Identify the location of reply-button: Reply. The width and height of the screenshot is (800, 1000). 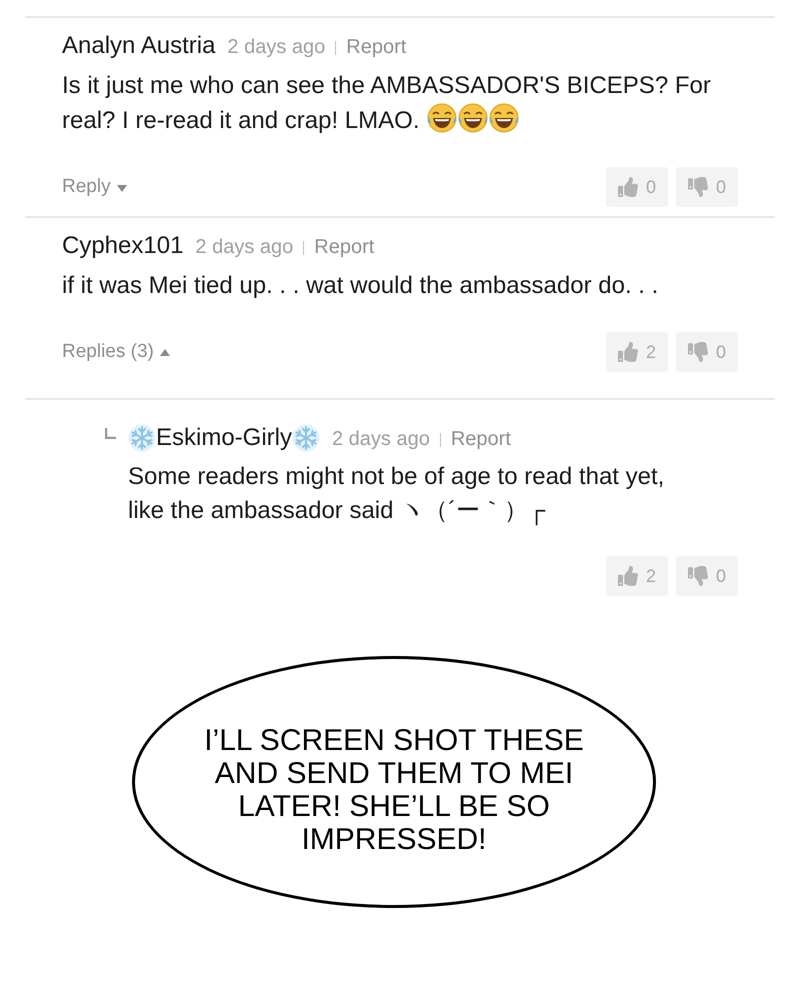
(94, 187).